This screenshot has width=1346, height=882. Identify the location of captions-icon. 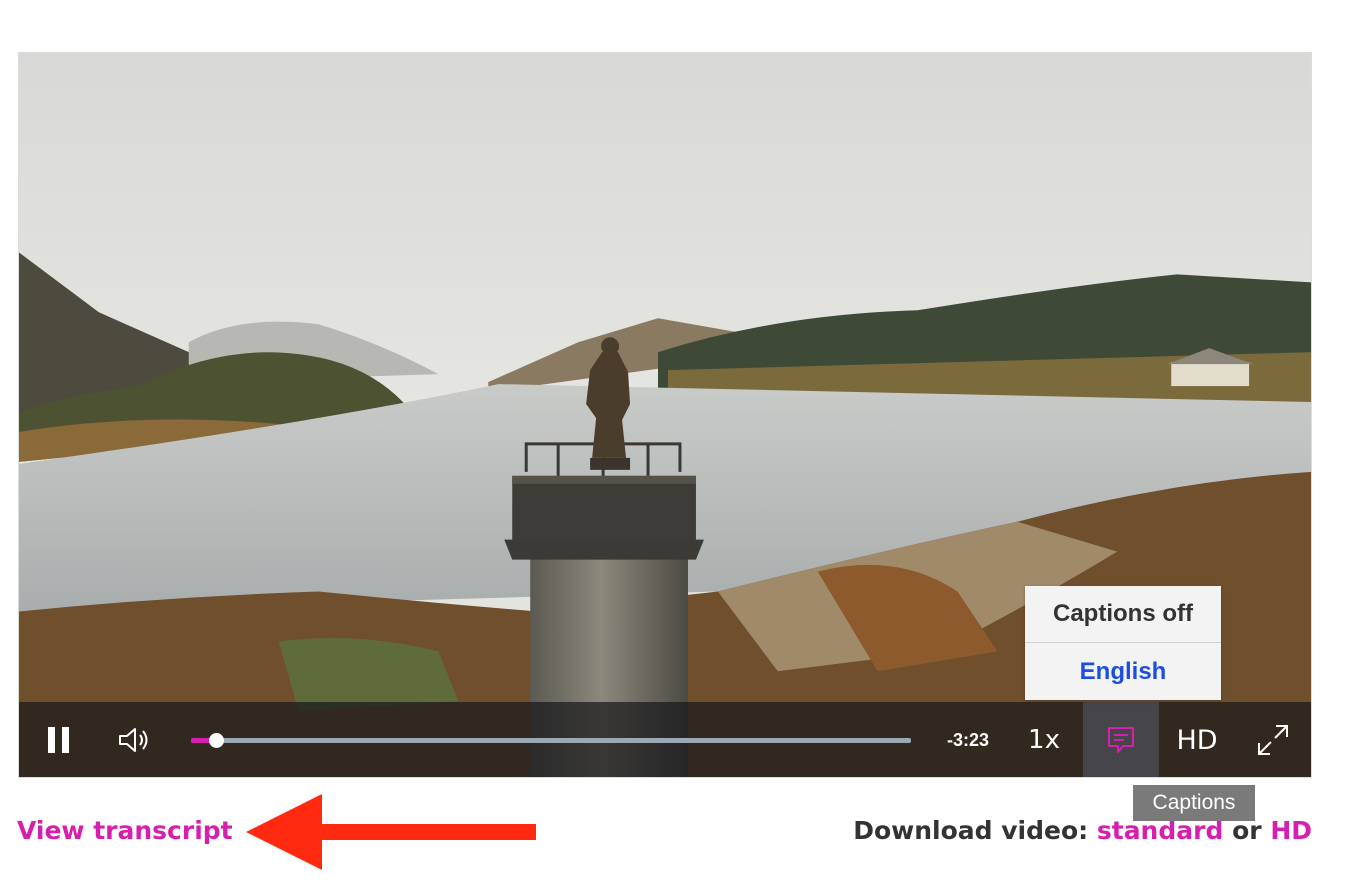
(1121, 740).